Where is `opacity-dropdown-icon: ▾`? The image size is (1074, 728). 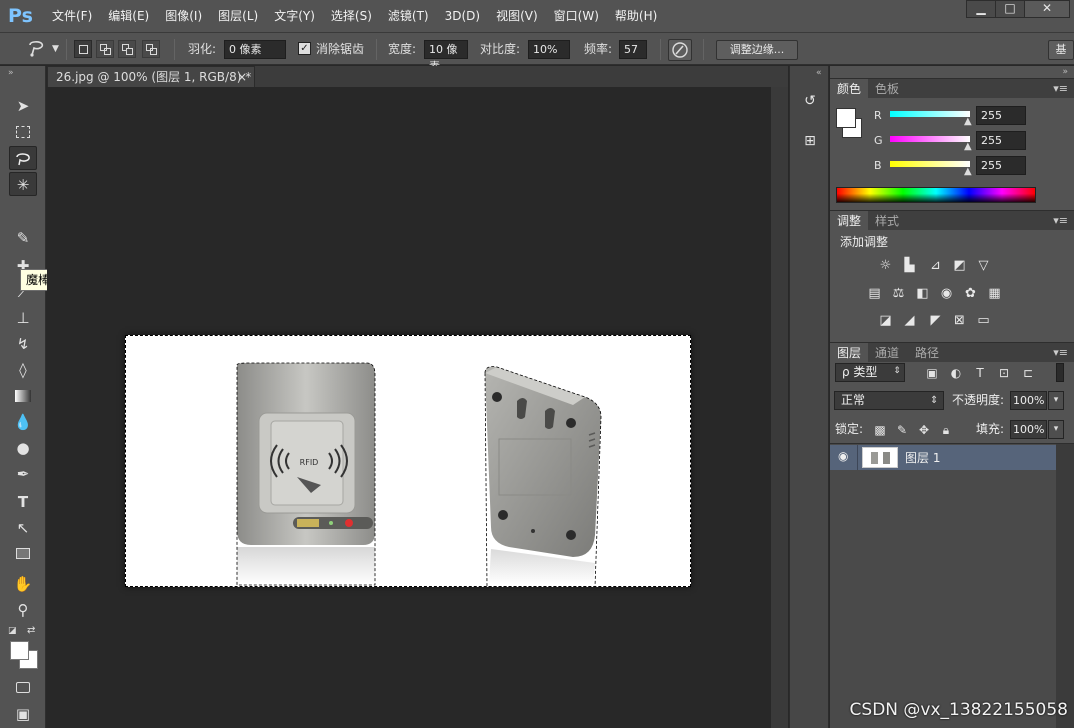 opacity-dropdown-icon: ▾ is located at coordinates (1056, 400).